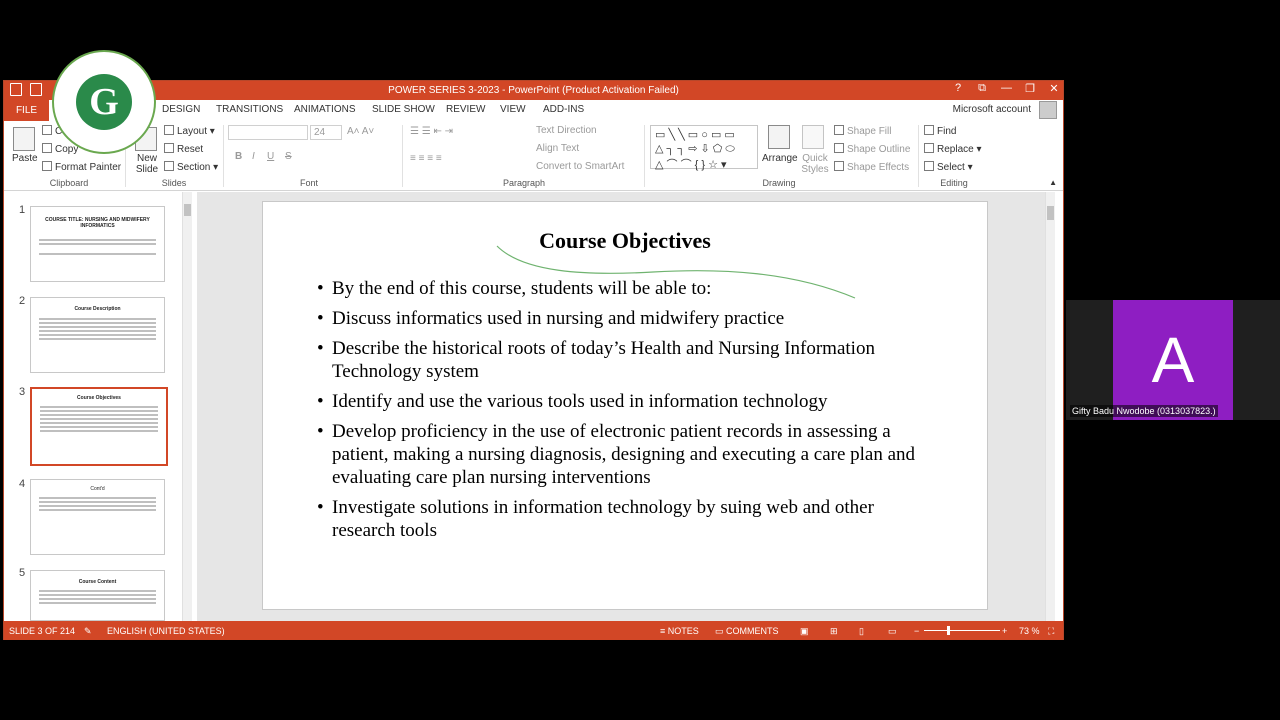 The image size is (1280, 720). Describe the element at coordinates (431, 131) in the screenshot. I see `bullets-icon: ☰ ☰ ⇤ ⇥` at that location.